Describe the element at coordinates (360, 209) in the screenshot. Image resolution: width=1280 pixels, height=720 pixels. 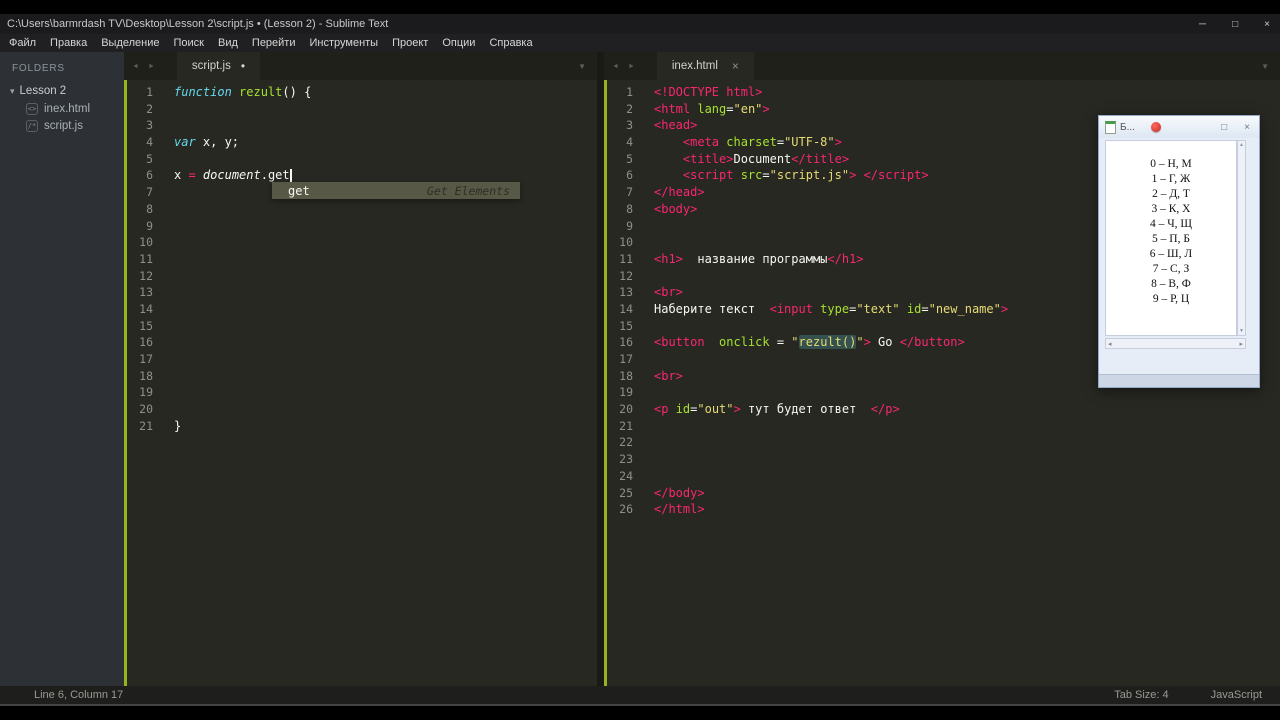
I see `code-line: 8` at that location.